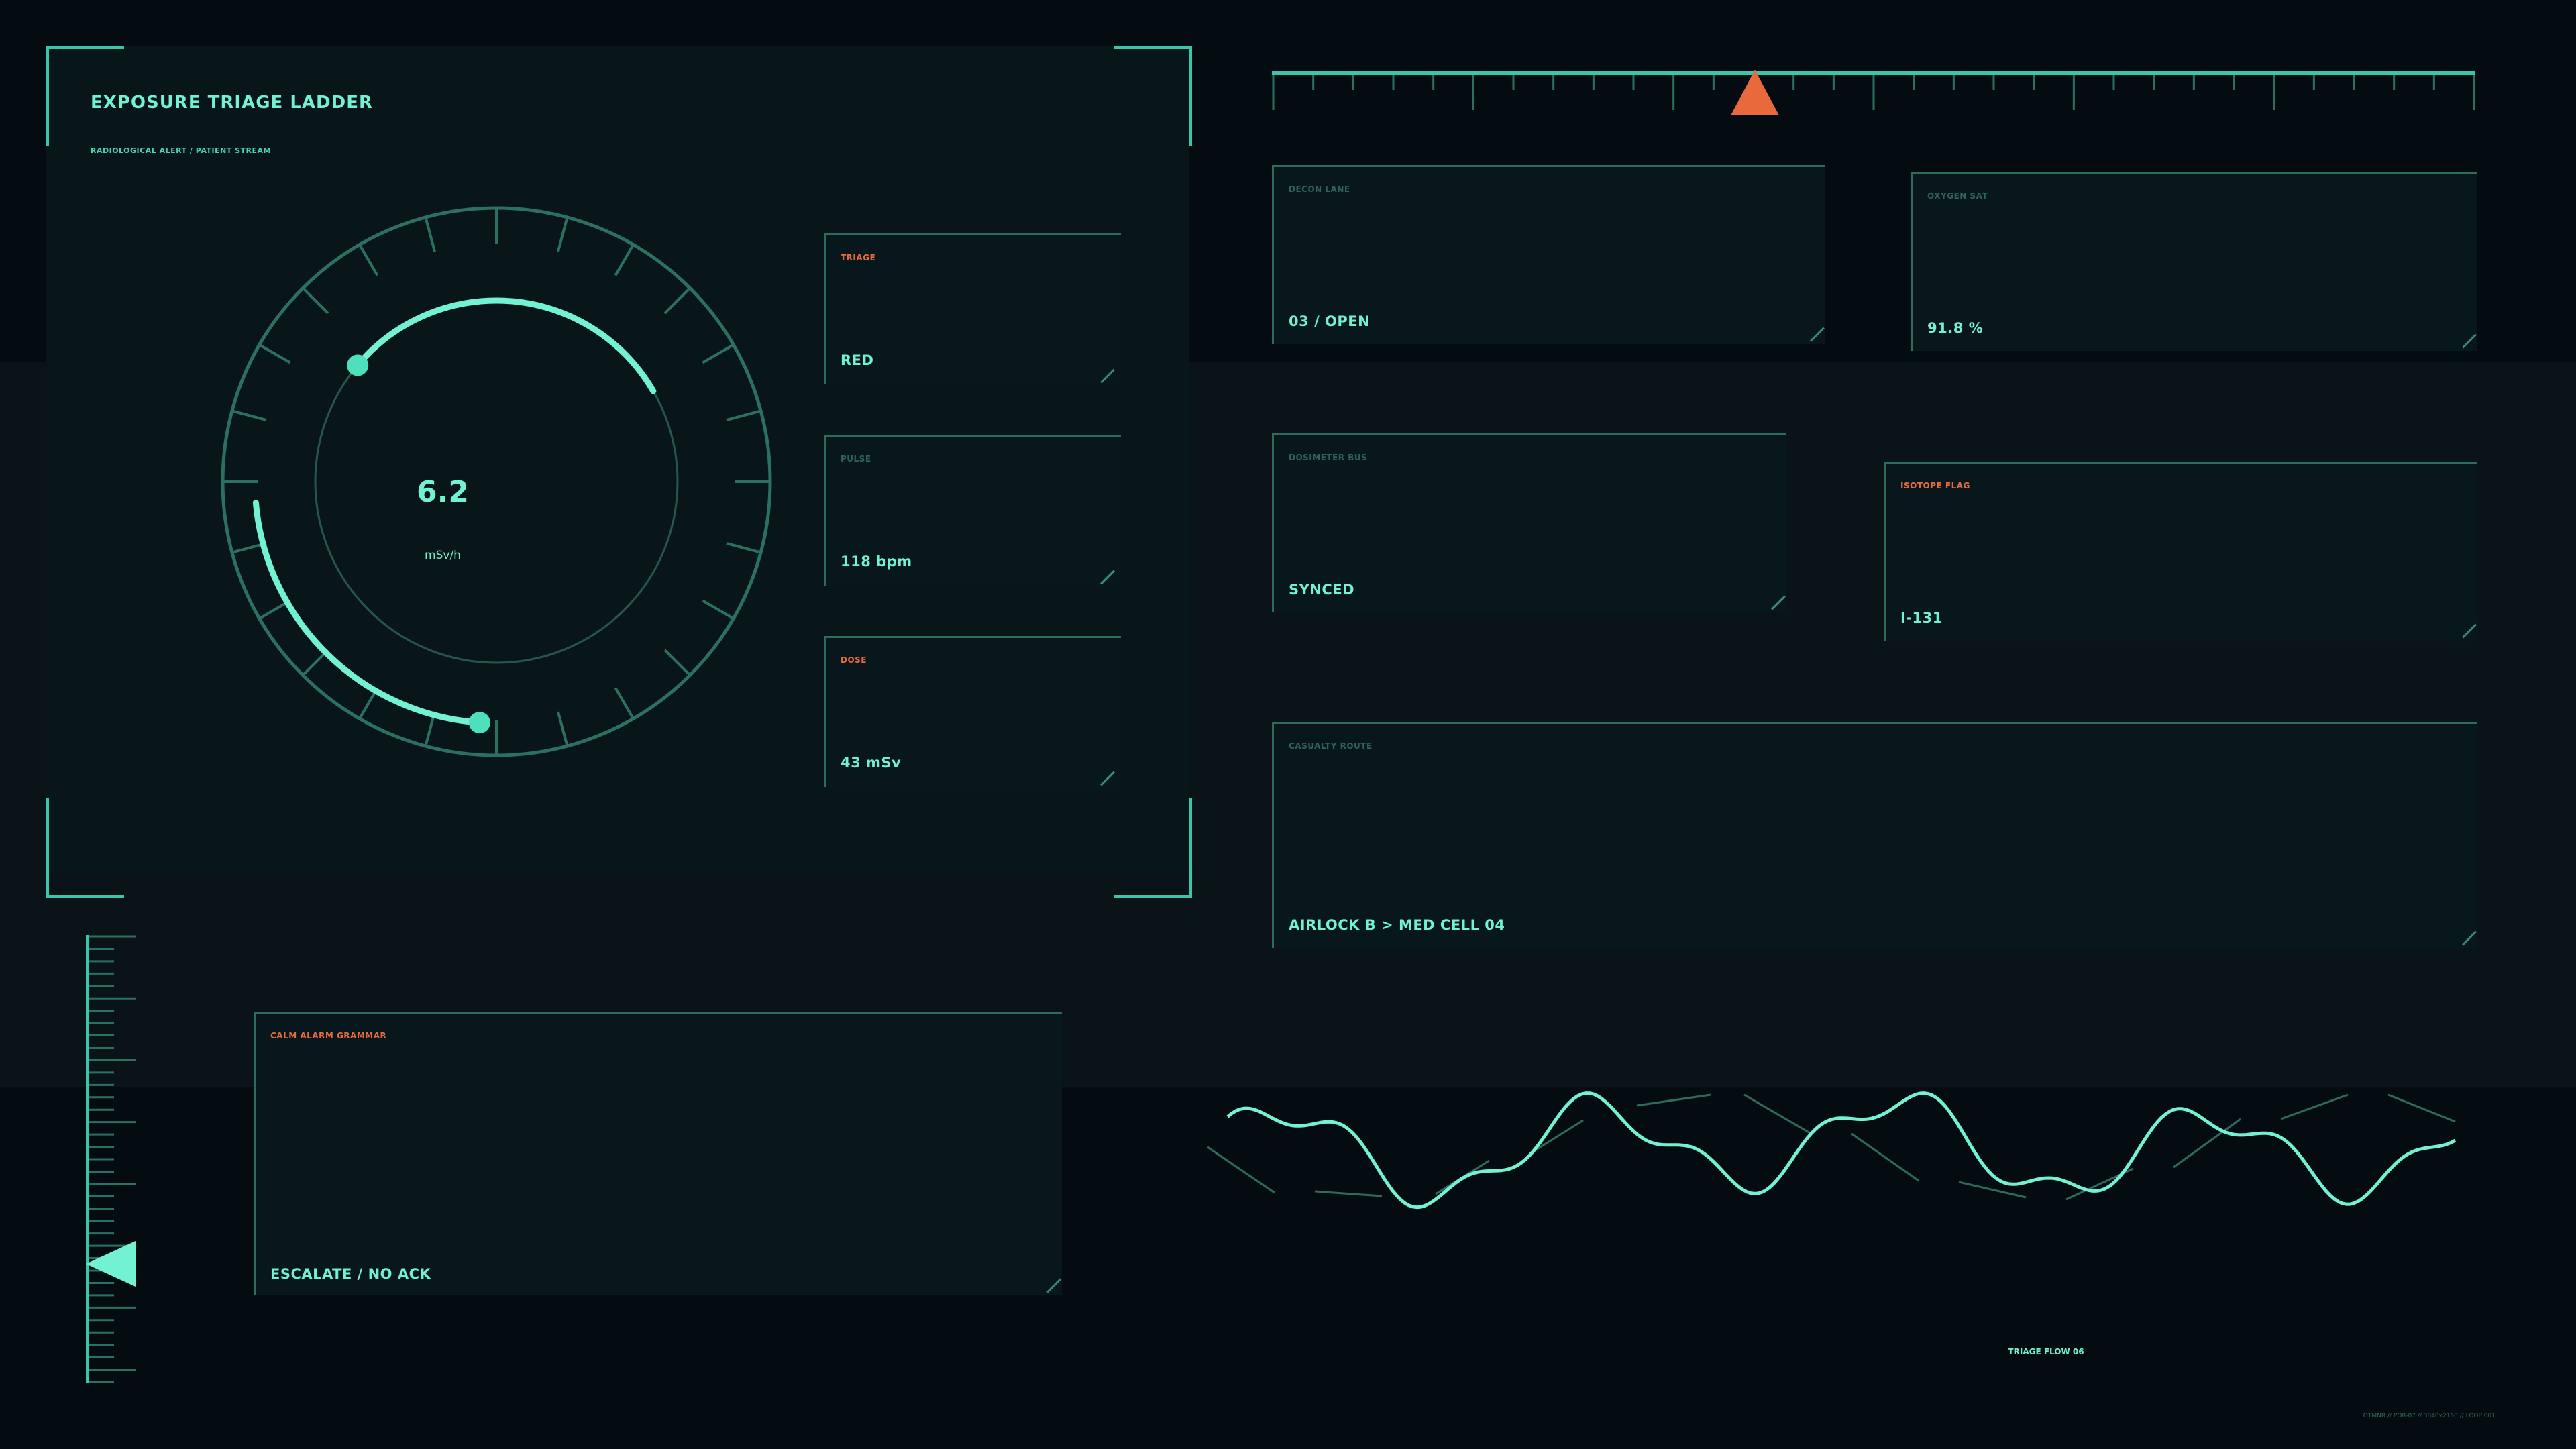  What do you see at coordinates (2194, 261) in the screenshot?
I see `oxygen-sat-card: OXYGEN SAT 91.8 %` at bounding box center [2194, 261].